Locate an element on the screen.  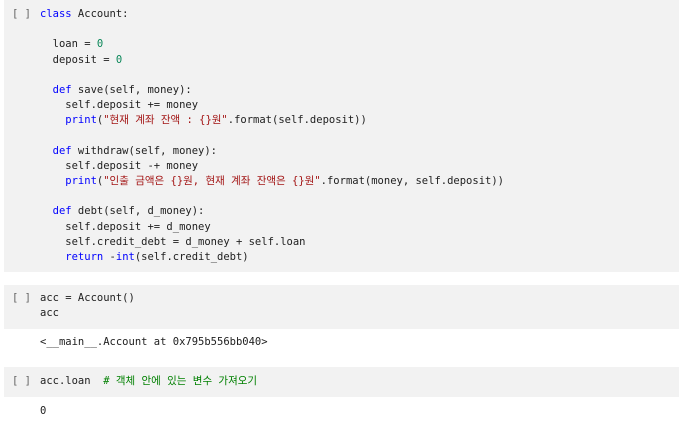
code-line: return -int(self.credit_debt) is located at coordinates (359, 257).